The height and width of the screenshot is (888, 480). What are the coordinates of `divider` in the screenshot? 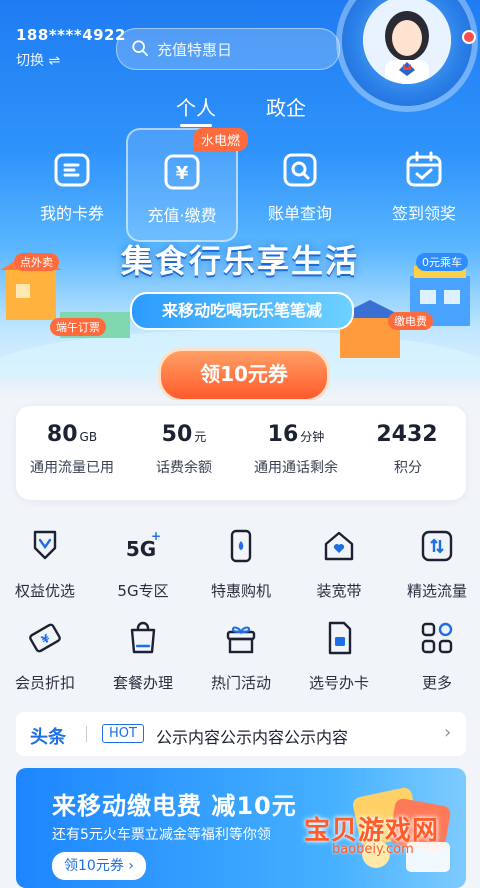 It's located at (86, 734).